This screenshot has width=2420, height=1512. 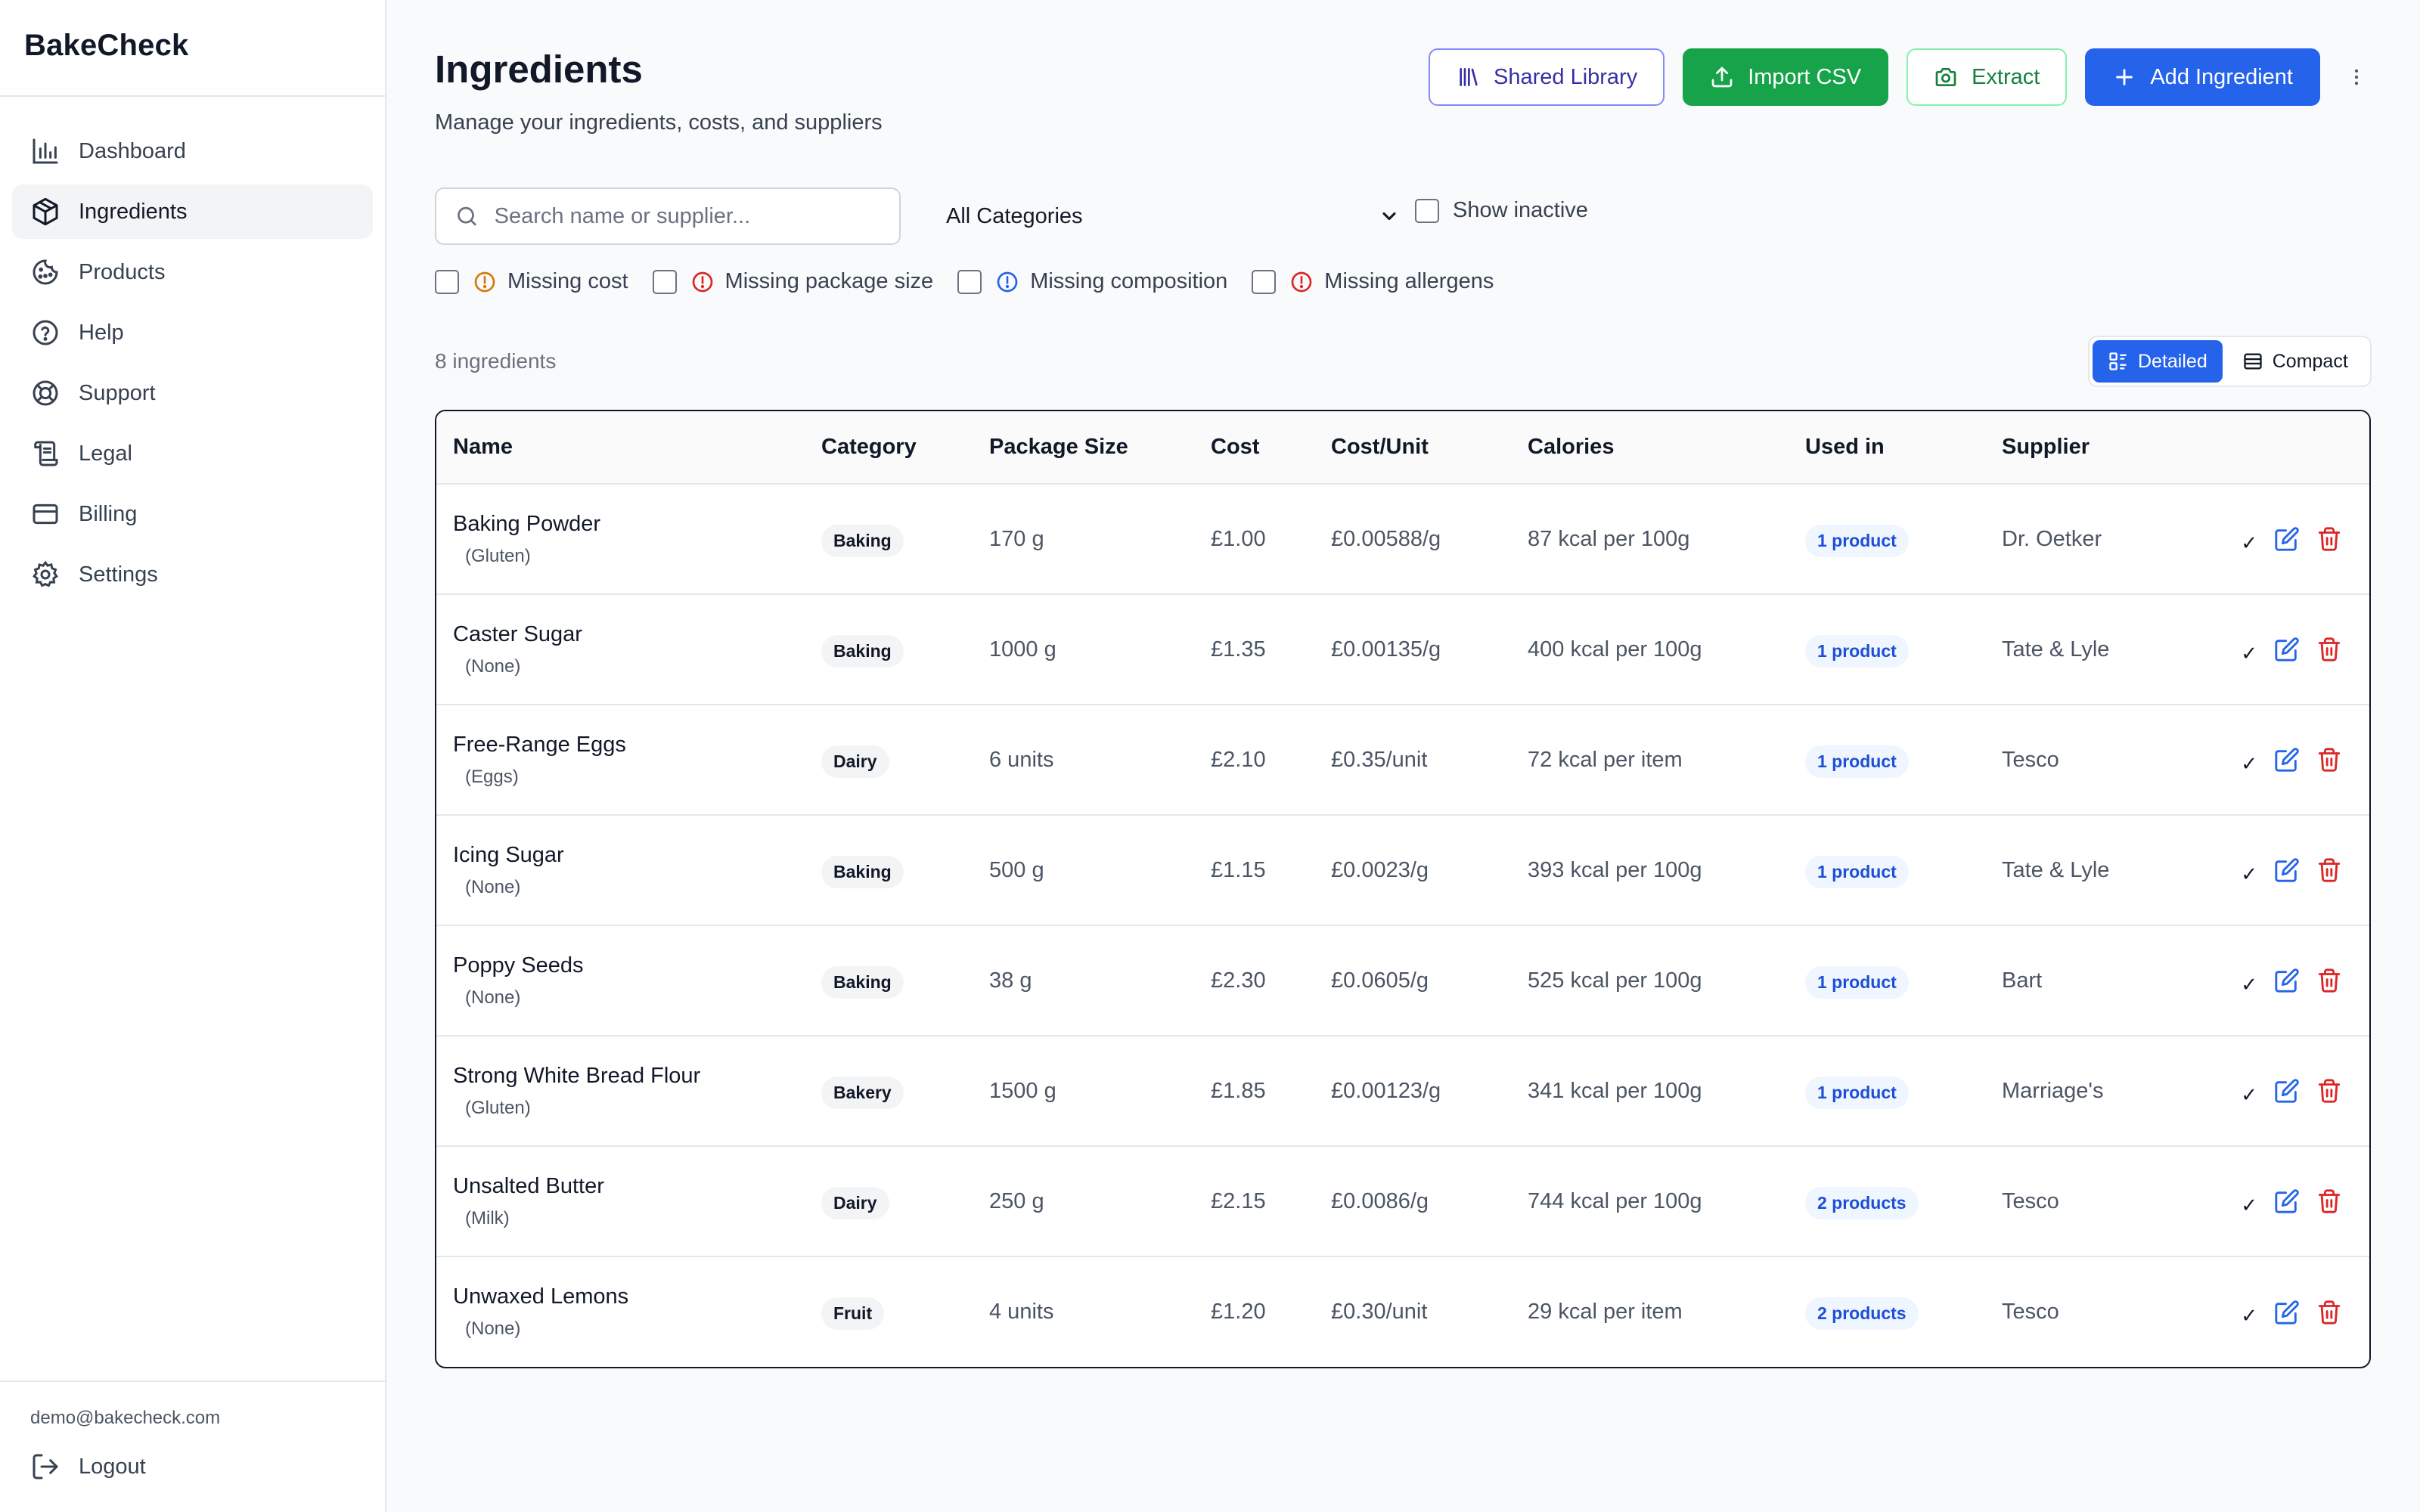 What do you see at coordinates (629, 634) in the screenshot?
I see `ingredient-name: Caster Sugar` at bounding box center [629, 634].